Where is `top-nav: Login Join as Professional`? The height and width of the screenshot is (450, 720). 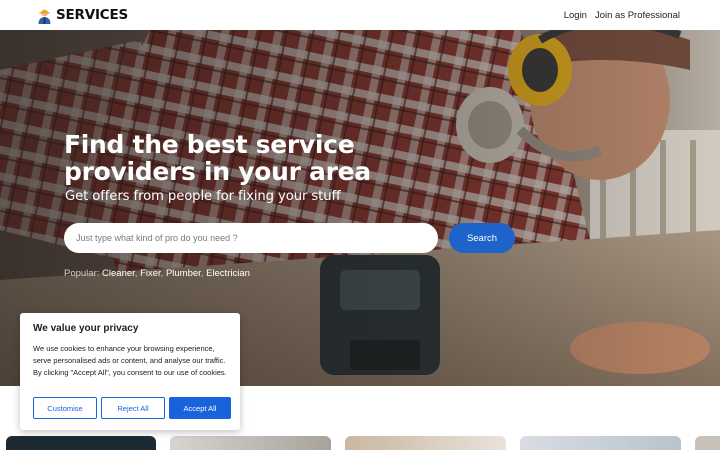 top-nav: Login Join as Professional is located at coordinates (622, 15).